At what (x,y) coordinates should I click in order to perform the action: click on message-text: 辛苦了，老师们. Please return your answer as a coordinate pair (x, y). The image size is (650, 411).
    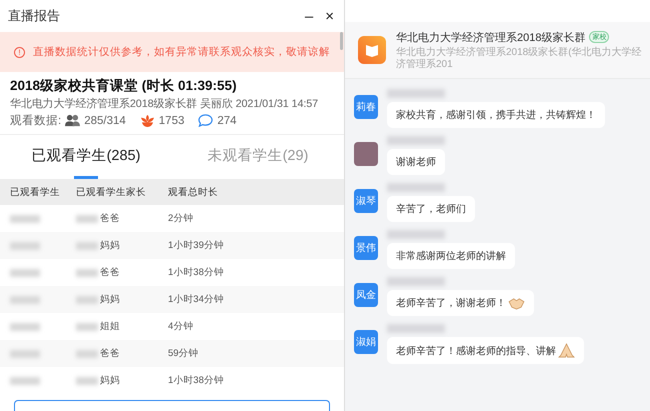
    Looking at the image, I should click on (431, 209).